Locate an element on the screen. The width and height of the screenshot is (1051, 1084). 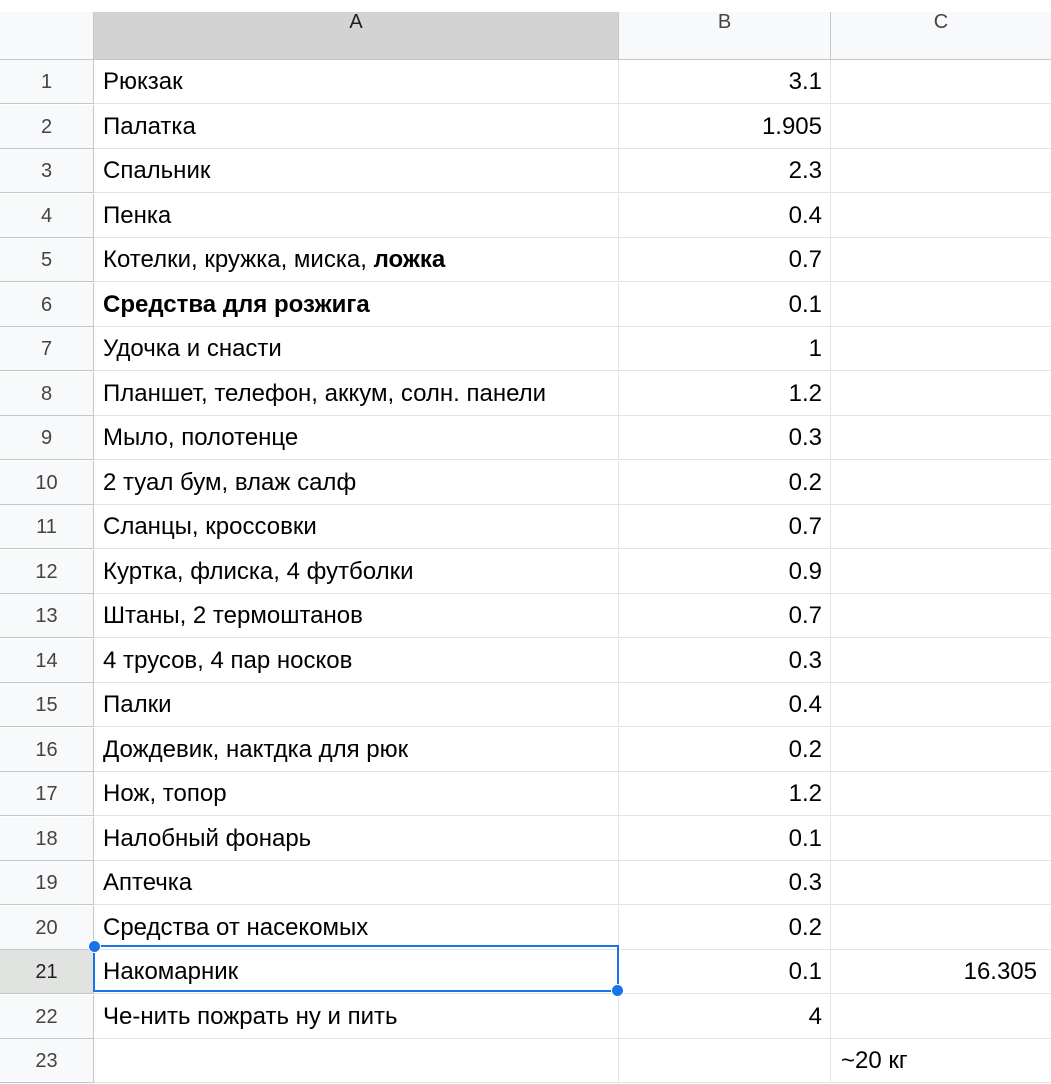
row-header: 17 is located at coordinates (47, 794).